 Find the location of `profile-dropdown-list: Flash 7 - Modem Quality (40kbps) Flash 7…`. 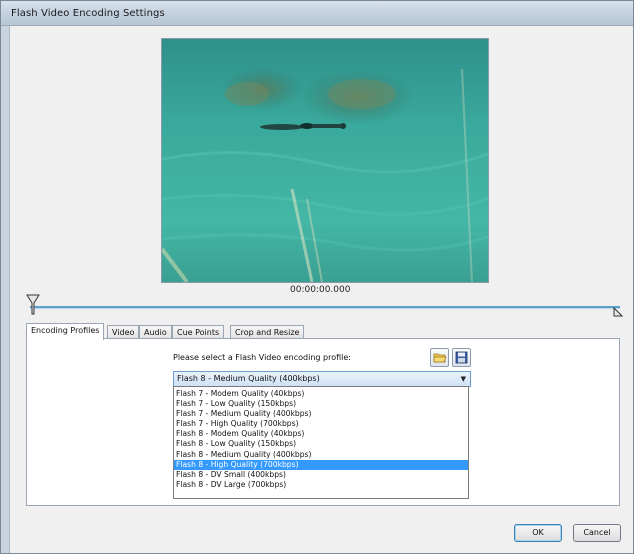

profile-dropdown-list: Flash 7 - Modem Quality (40kbps) Flash 7… is located at coordinates (321, 442).